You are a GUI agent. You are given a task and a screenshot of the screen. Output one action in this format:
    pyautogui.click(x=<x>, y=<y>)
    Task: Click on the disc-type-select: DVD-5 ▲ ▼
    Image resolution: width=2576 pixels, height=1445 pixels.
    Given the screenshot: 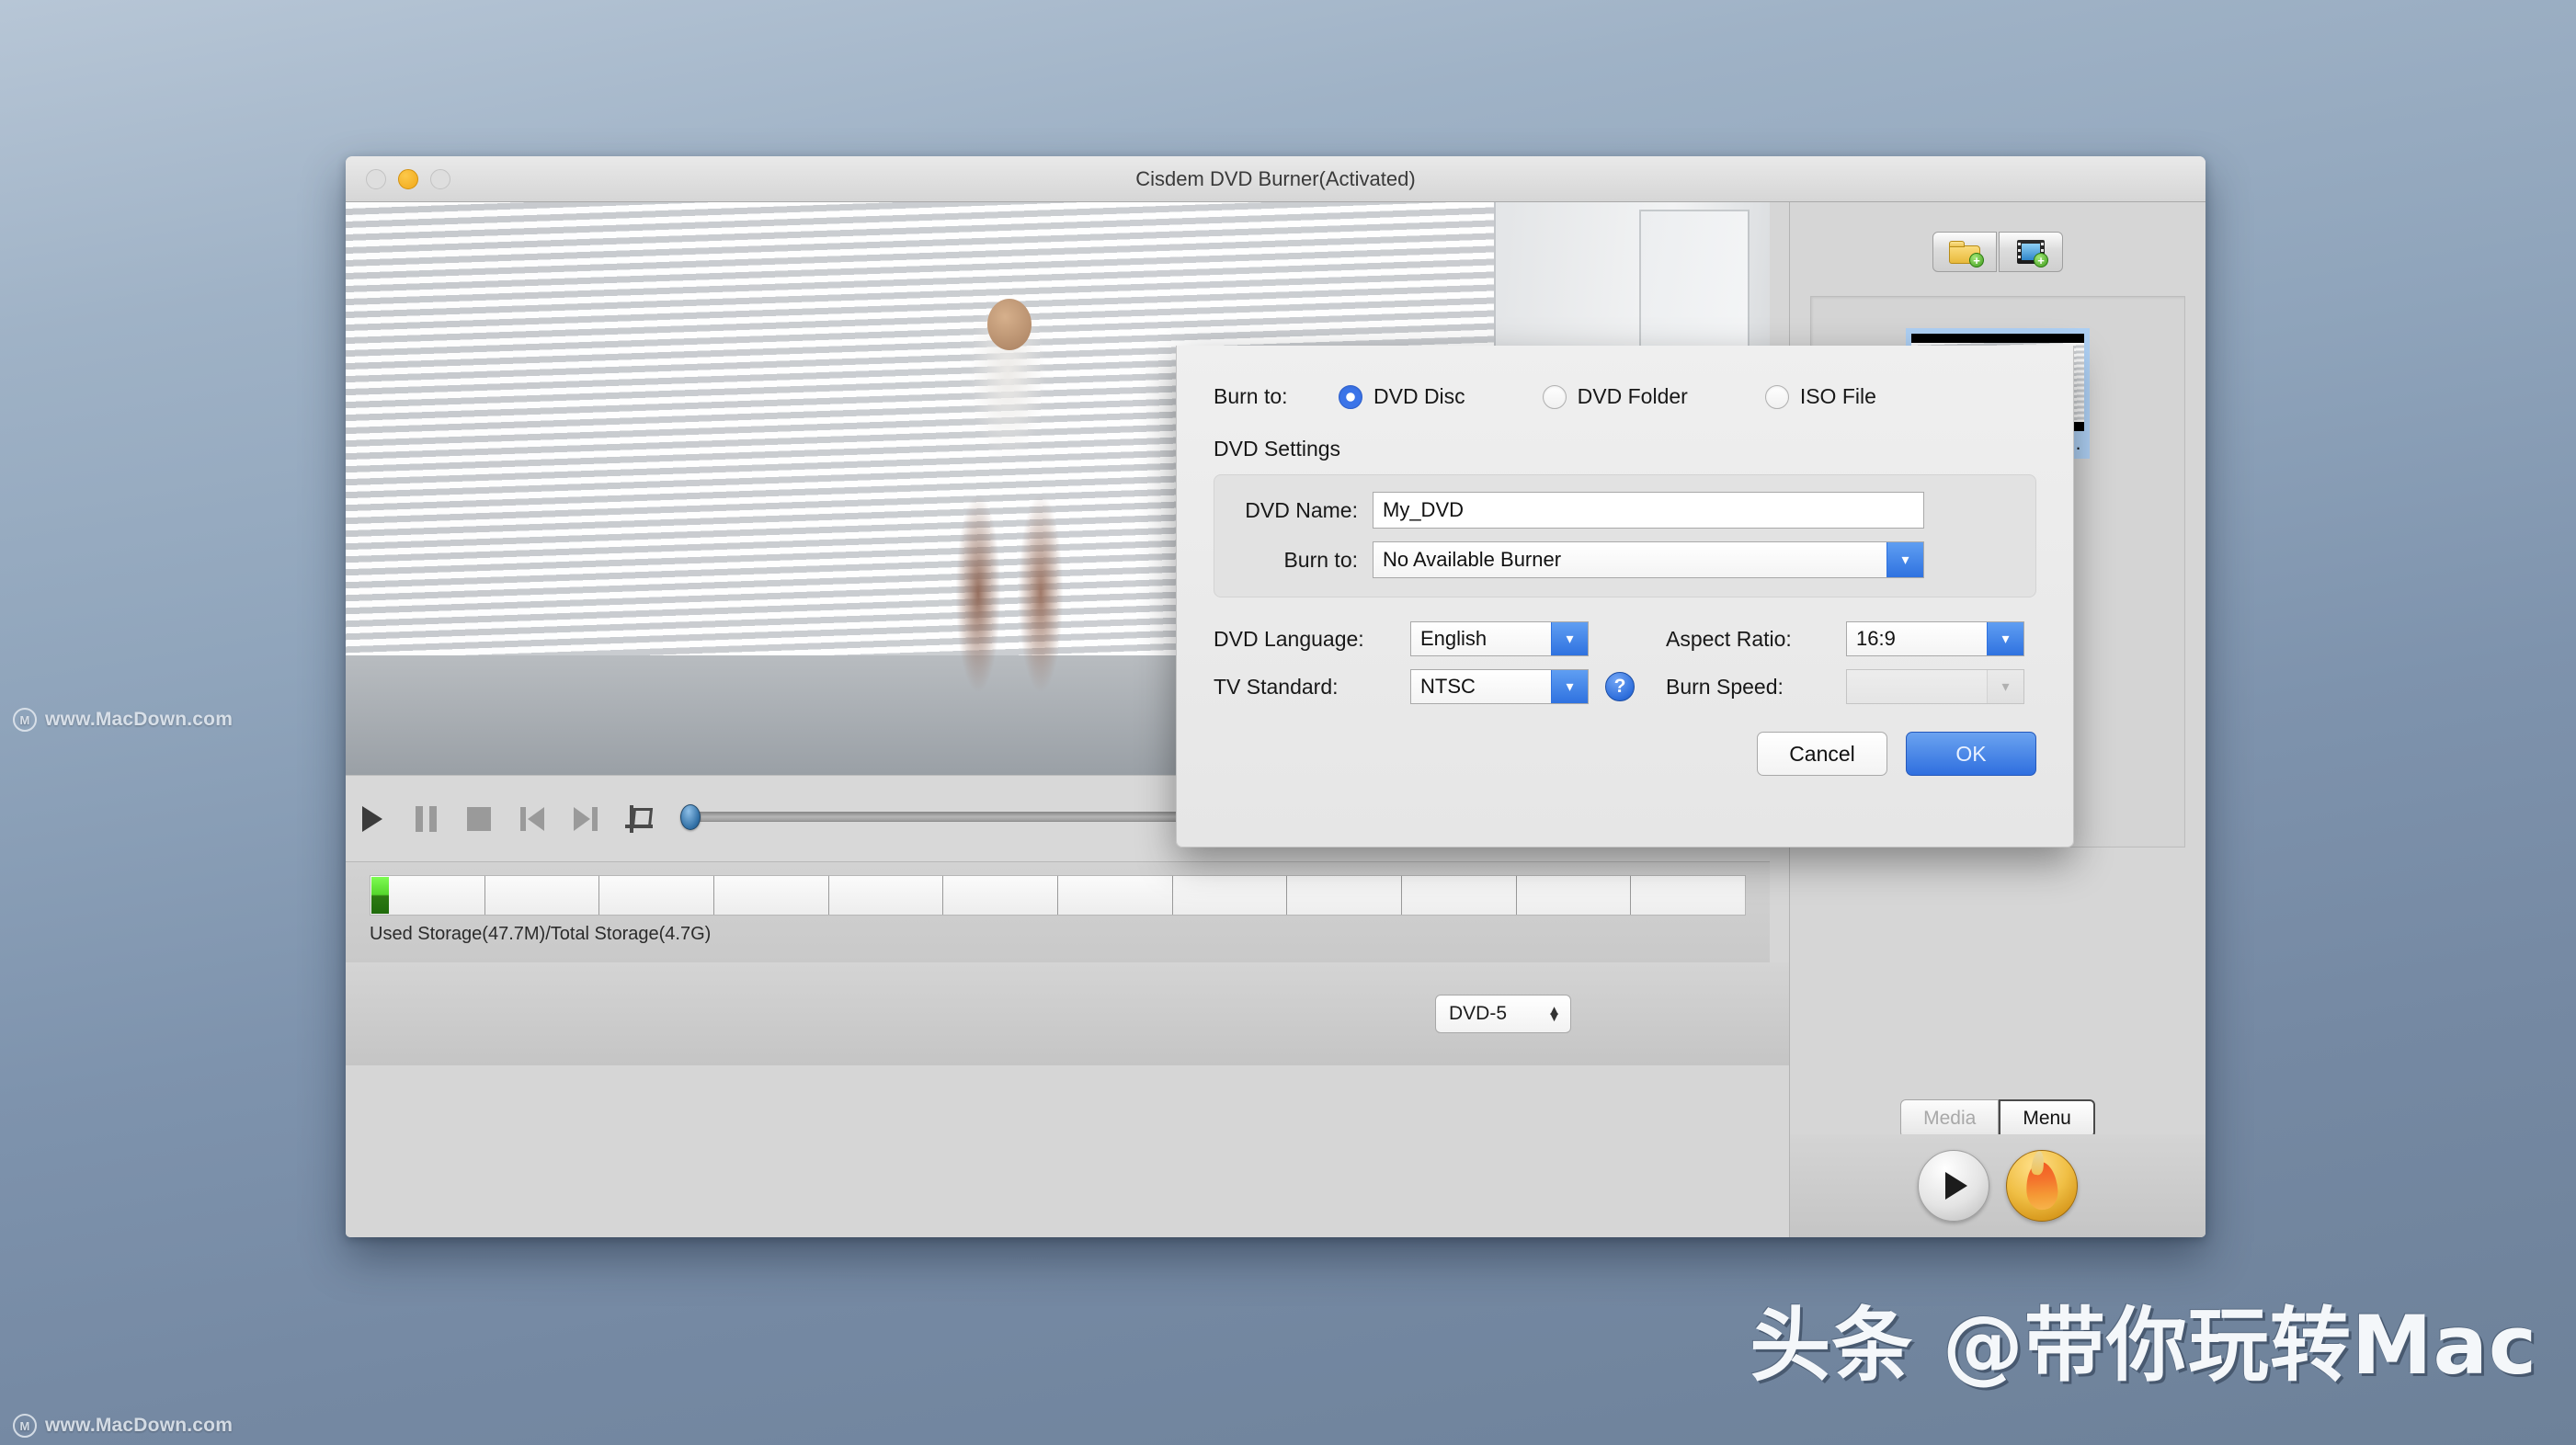 What is the action you would take?
    pyautogui.click(x=1503, y=1014)
    